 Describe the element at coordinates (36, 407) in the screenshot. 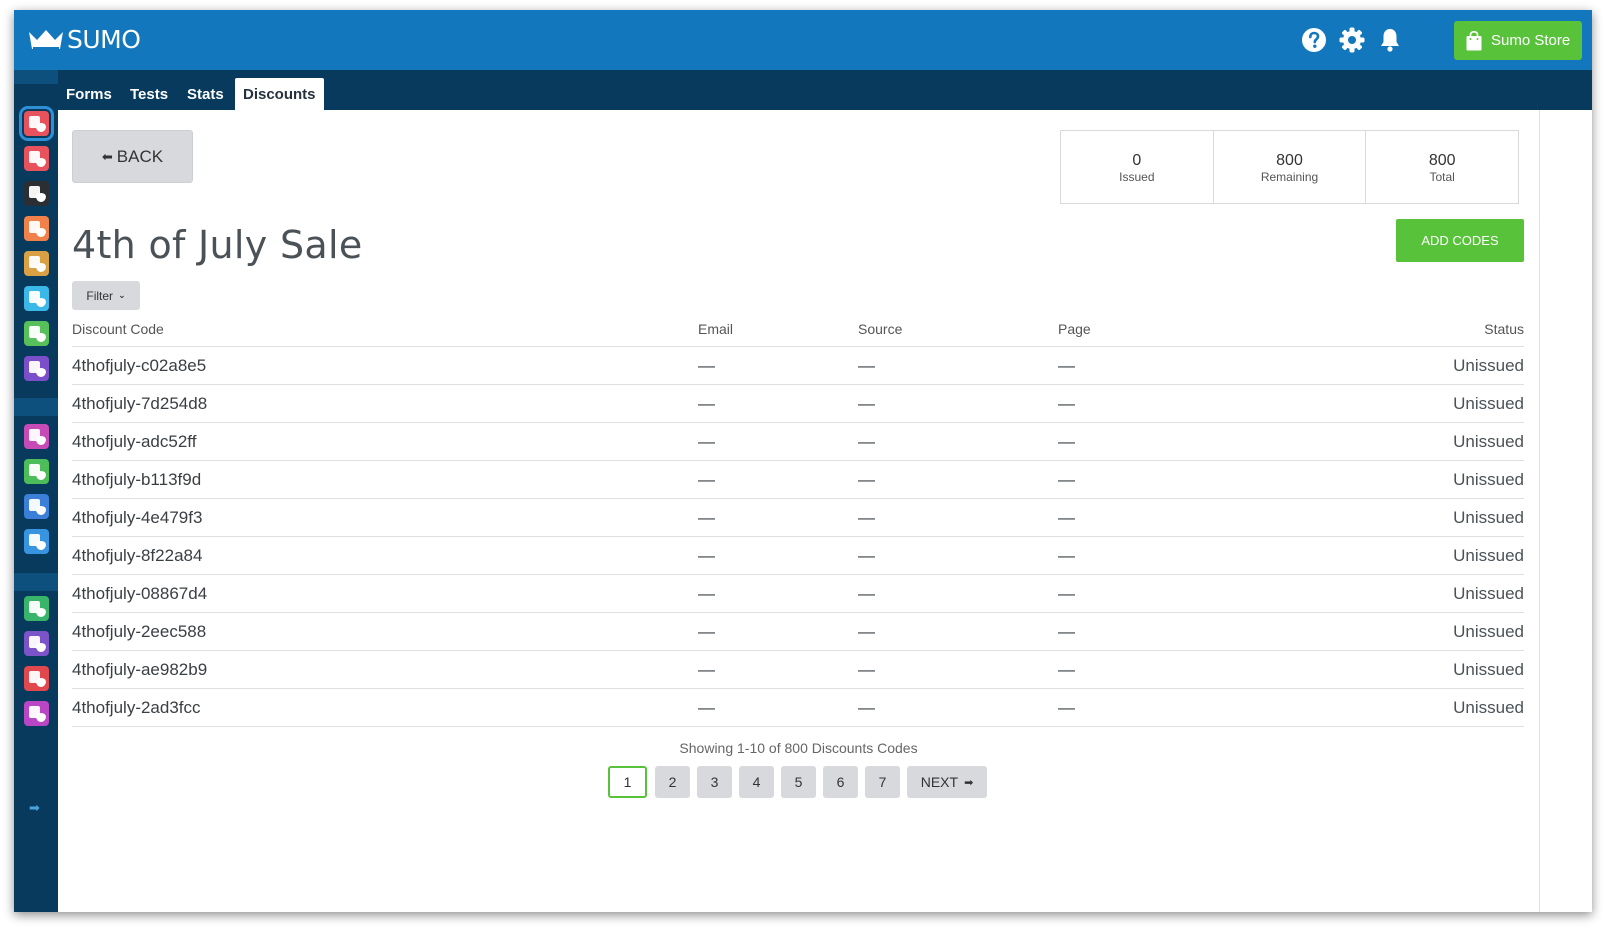

I see `sidebar-separator` at that location.